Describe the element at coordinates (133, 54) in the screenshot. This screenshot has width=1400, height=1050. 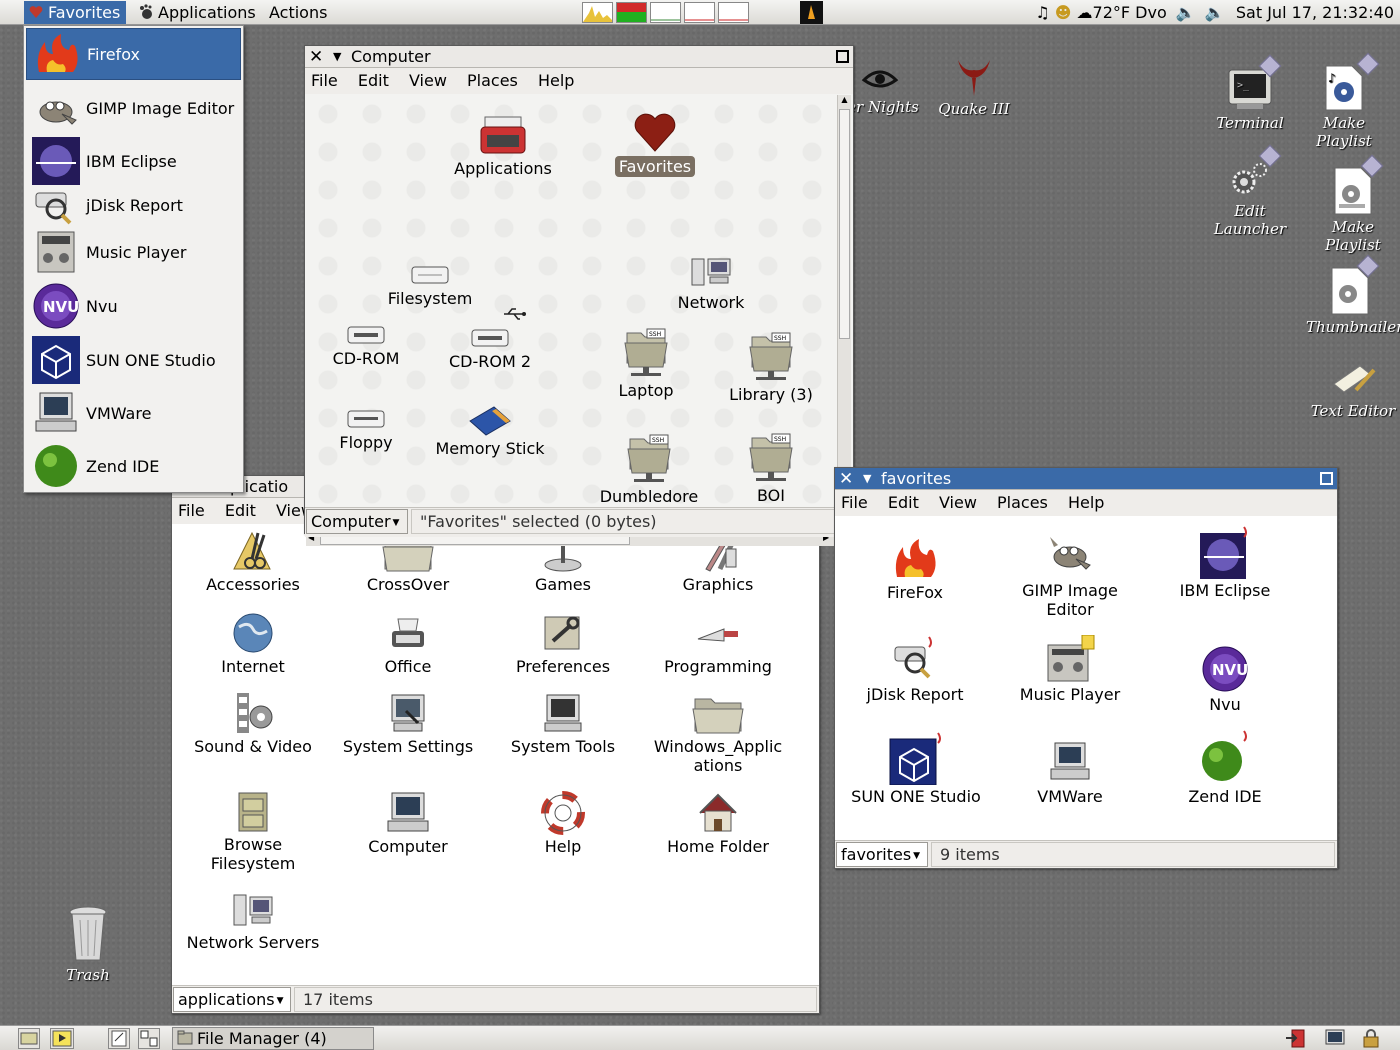
I see `menu-item-firefox: Firefox` at that location.